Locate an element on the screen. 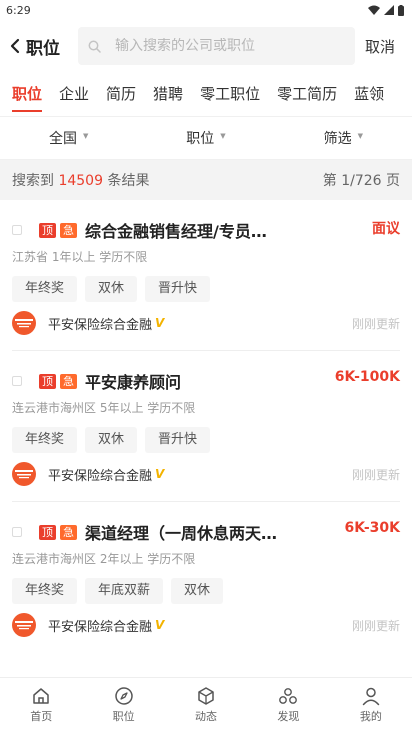 The height and width of the screenshot is (732, 412). filter-location: 全国 ▼ is located at coordinates (68, 138).